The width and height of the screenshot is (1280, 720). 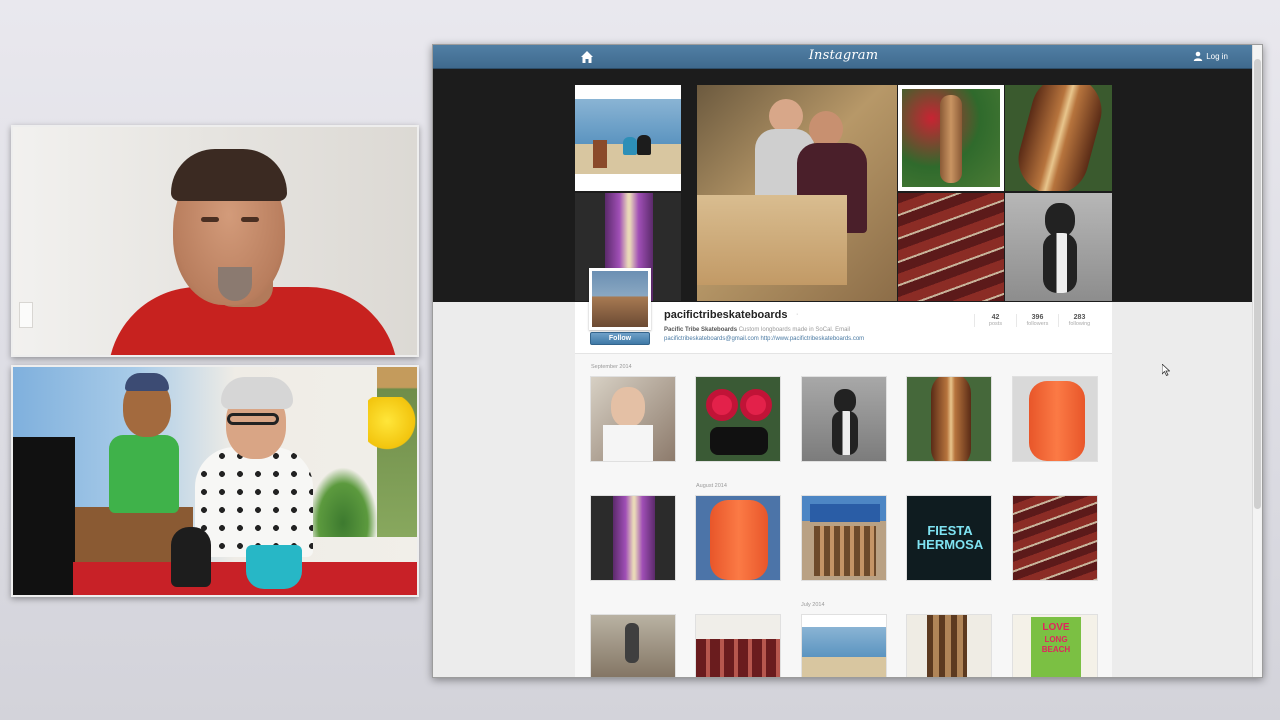 What do you see at coordinates (1037, 324) in the screenshot?
I see `stat-followers-label: followers` at bounding box center [1037, 324].